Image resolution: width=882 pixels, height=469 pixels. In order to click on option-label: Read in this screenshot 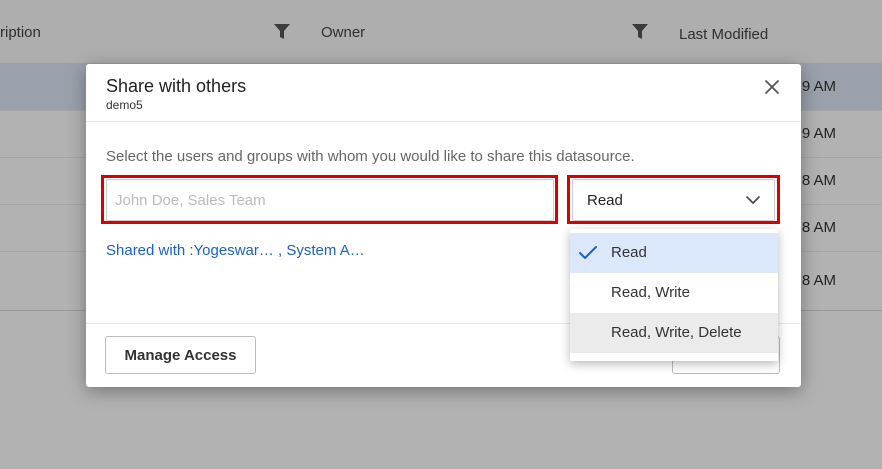, I will do `click(629, 252)`.